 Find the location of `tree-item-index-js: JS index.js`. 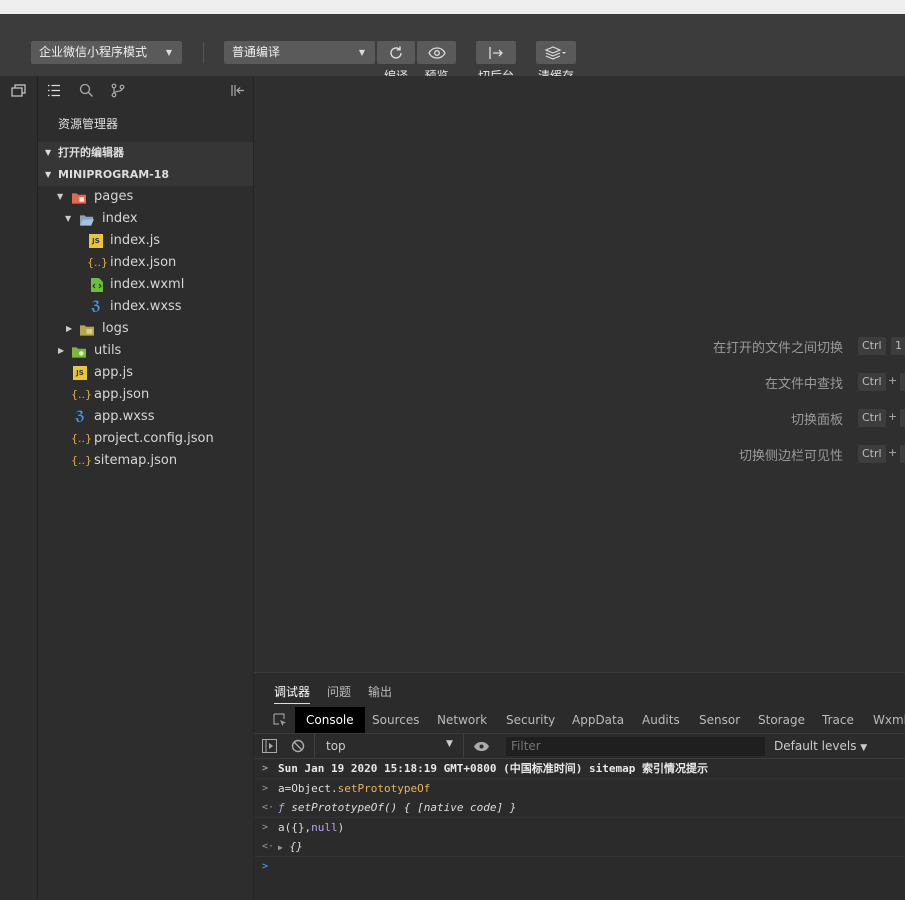

tree-item-index-js: JS index.js is located at coordinates (145, 241).